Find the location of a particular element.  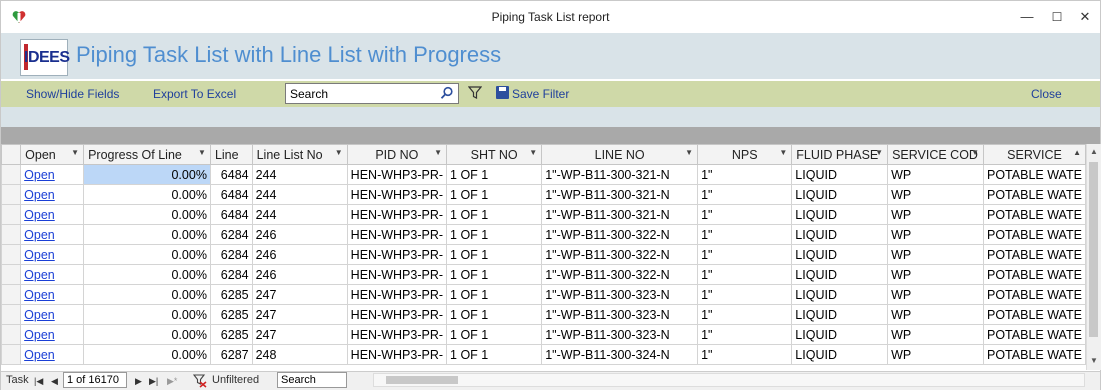

line-cell: 6284 is located at coordinates (231, 274).